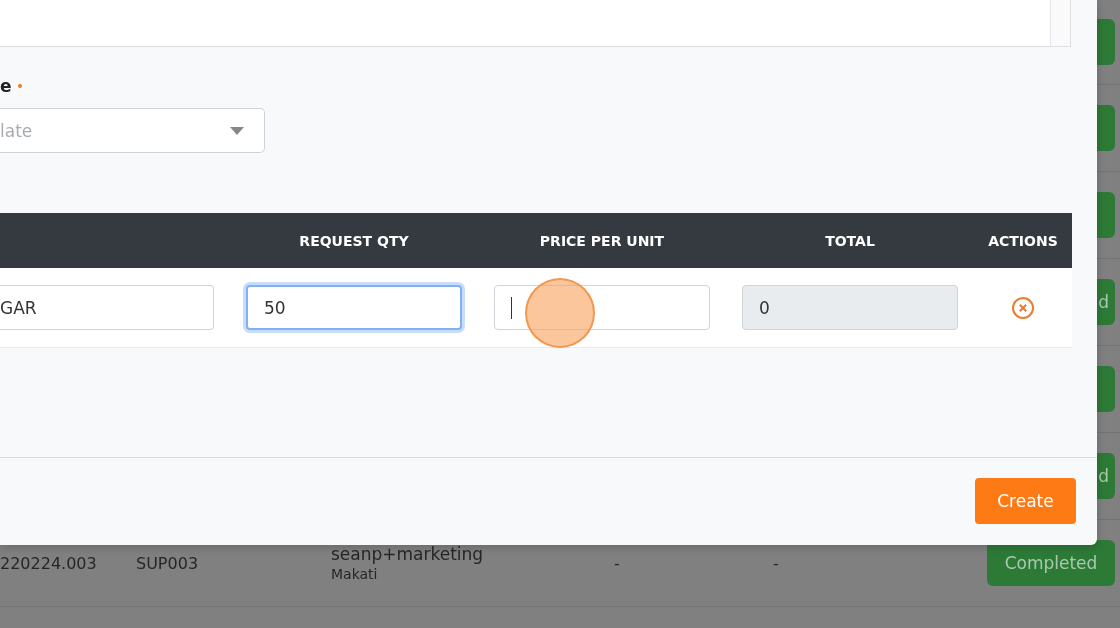 The image size is (1120, 628). What do you see at coordinates (49, 563) in the screenshot?
I see `table-cell-text: 220224.003` at bounding box center [49, 563].